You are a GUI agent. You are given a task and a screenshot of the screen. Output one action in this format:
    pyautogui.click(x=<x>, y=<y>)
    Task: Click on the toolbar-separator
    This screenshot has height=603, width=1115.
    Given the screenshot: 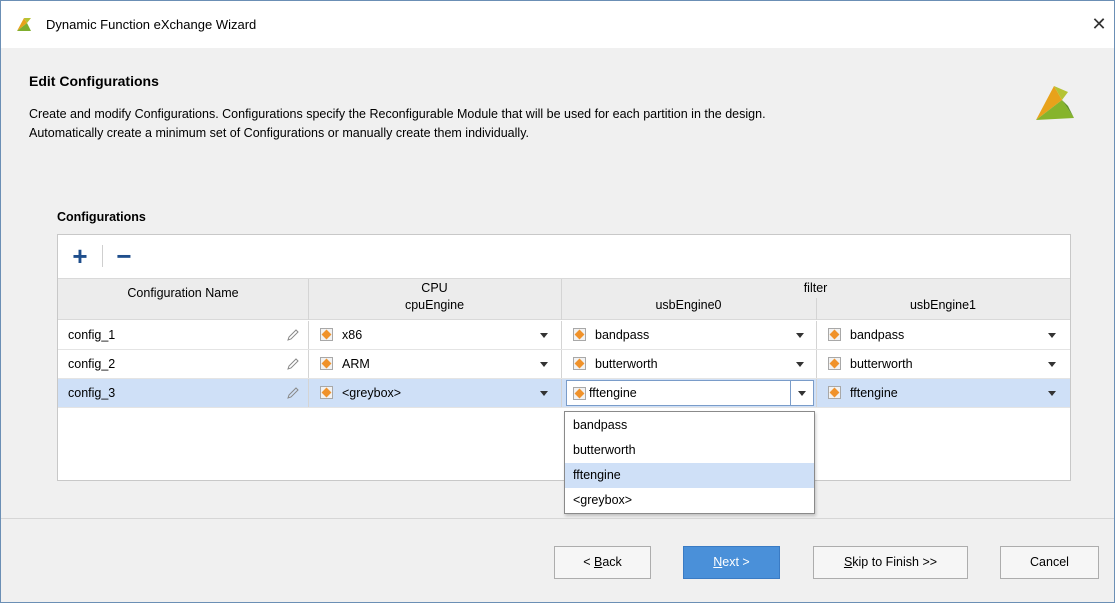 What is the action you would take?
    pyautogui.click(x=102, y=256)
    